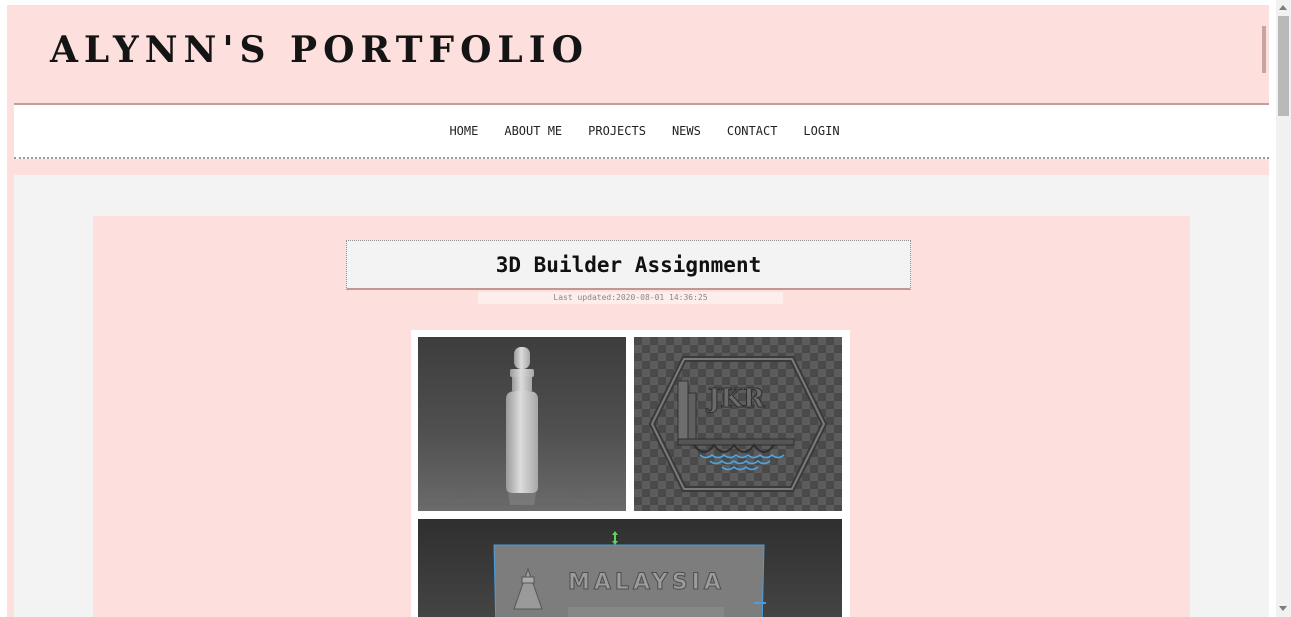 Image resolution: width=1291 pixels, height=617 pixels. What do you see at coordinates (319, 50) in the screenshot?
I see `site-title: ALYNN'S PORTFOLIO` at bounding box center [319, 50].